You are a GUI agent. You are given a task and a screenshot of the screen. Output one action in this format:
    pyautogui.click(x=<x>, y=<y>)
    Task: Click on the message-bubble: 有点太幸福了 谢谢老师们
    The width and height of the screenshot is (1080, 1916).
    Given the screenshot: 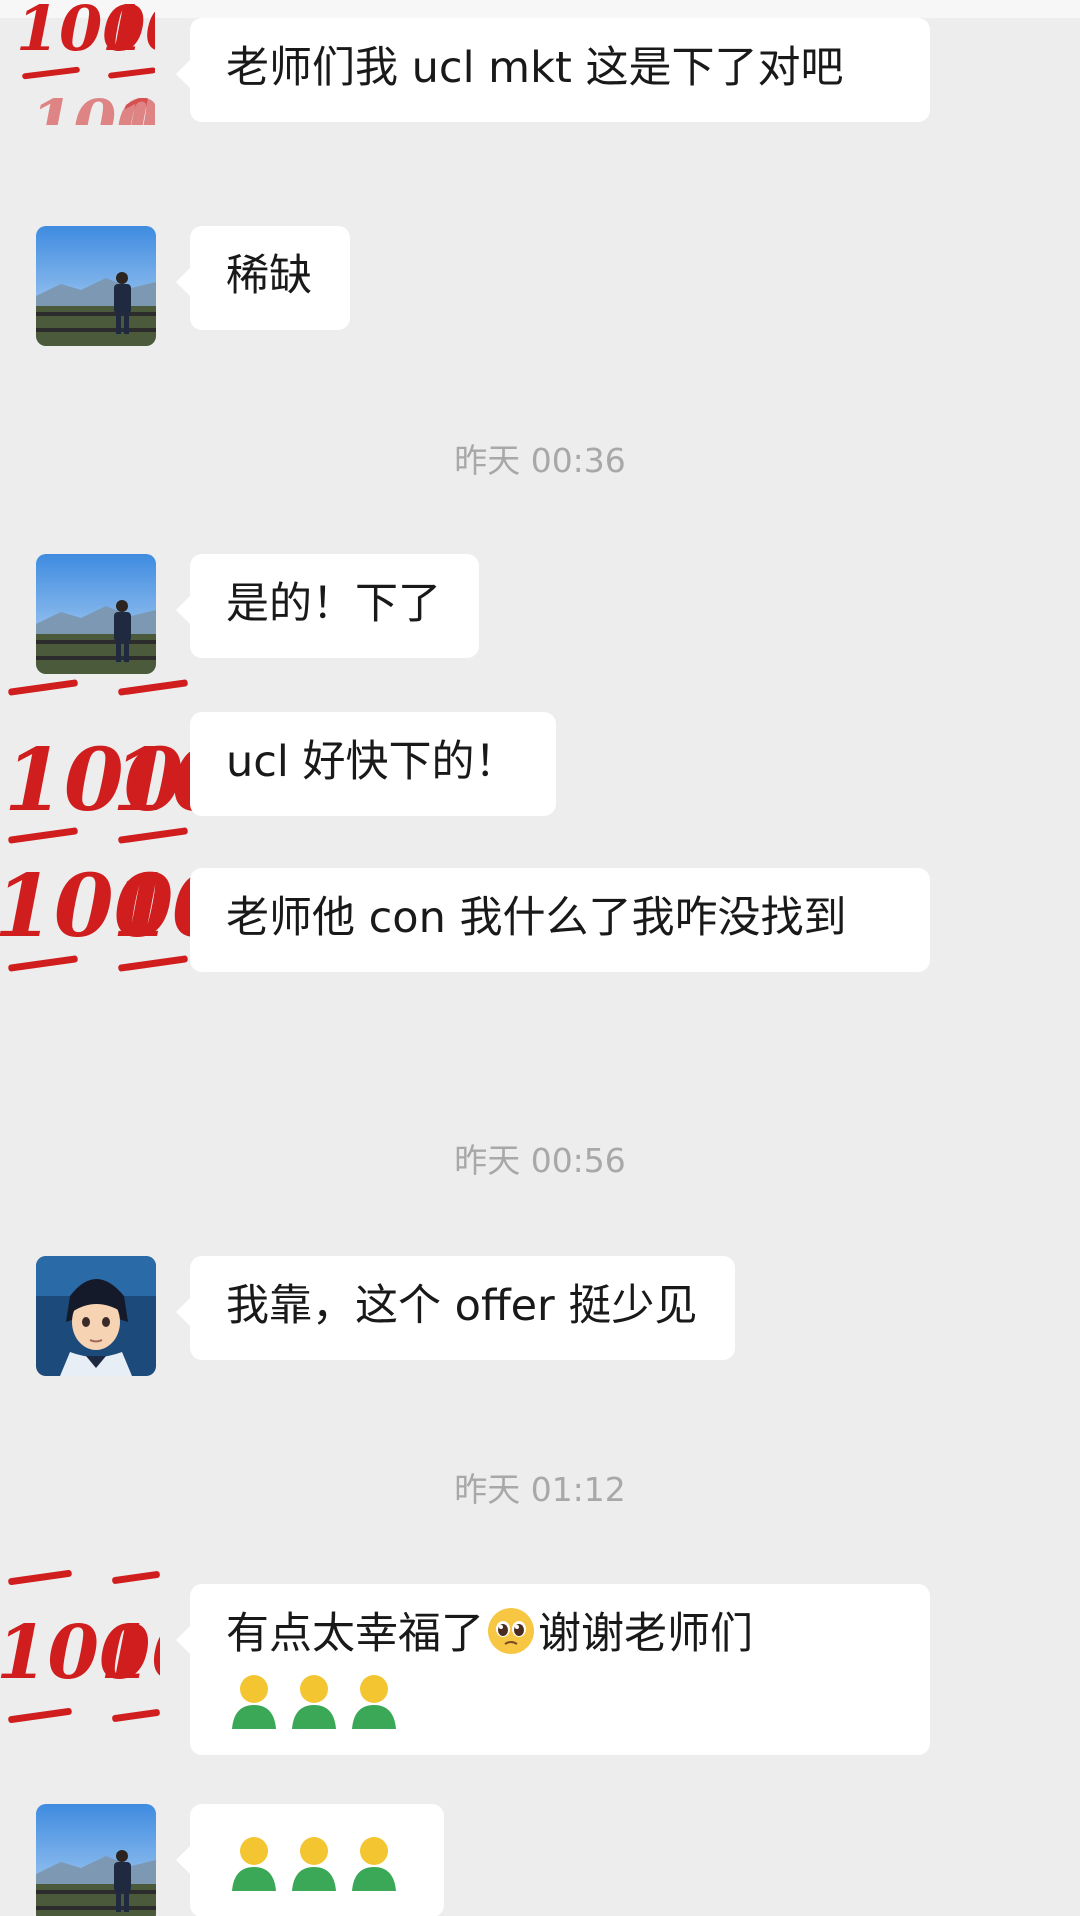 What is the action you would take?
    pyautogui.click(x=553, y=1669)
    